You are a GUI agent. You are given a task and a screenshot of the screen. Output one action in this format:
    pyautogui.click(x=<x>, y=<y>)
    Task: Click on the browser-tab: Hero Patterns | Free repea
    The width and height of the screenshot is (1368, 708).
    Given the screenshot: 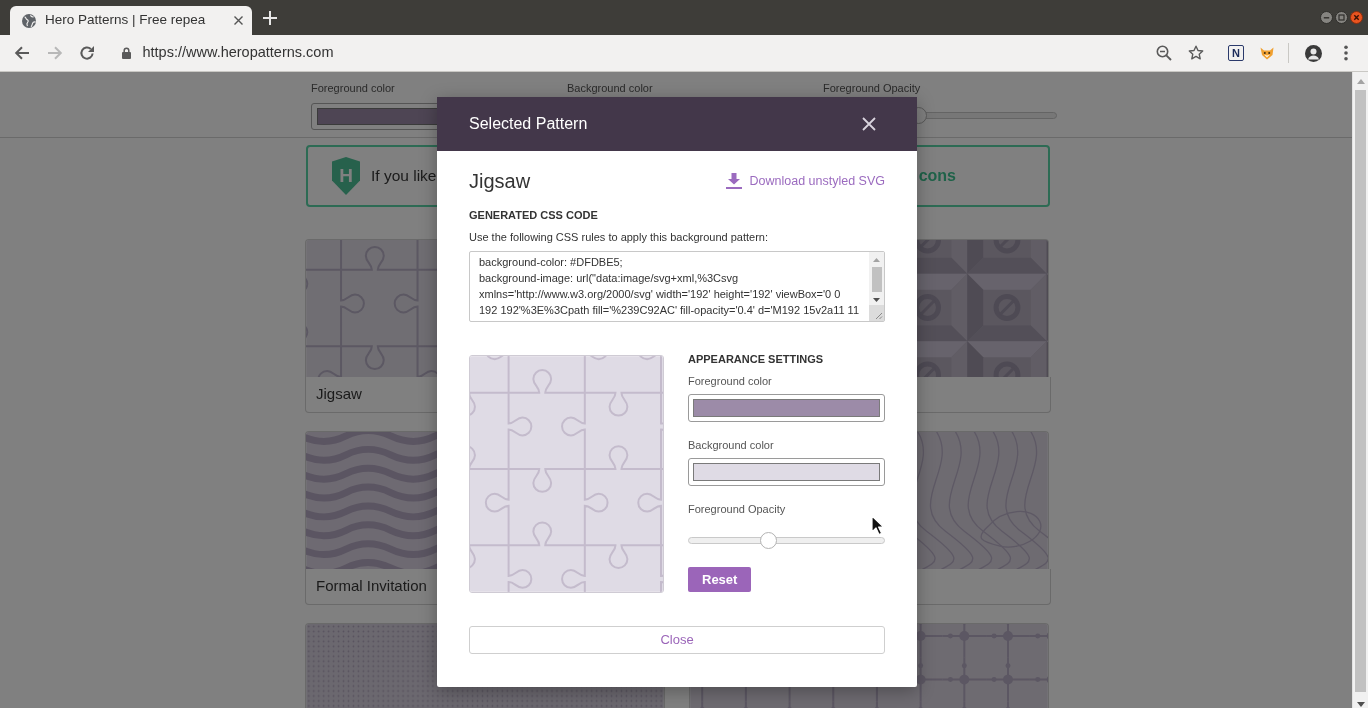 What is the action you would take?
    pyautogui.click(x=131, y=20)
    